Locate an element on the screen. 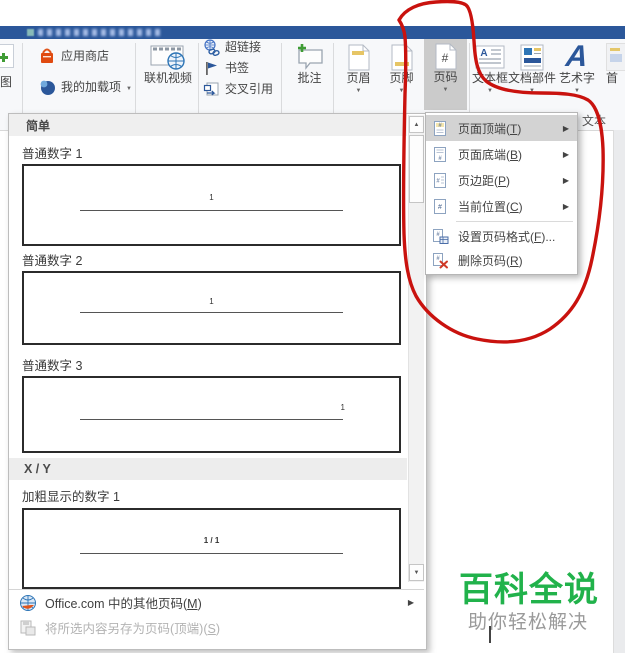 Image resolution: width=625 pixels, height=653 pixels. quick-parts-icon is located at coordinates (532, 57).